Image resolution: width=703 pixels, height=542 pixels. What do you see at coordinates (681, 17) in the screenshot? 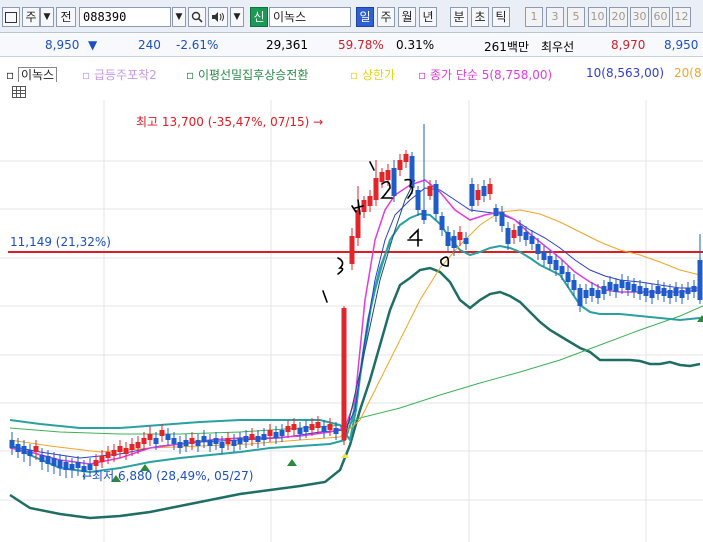
I see `interval-120: 12` at bounding box center [681, 17].